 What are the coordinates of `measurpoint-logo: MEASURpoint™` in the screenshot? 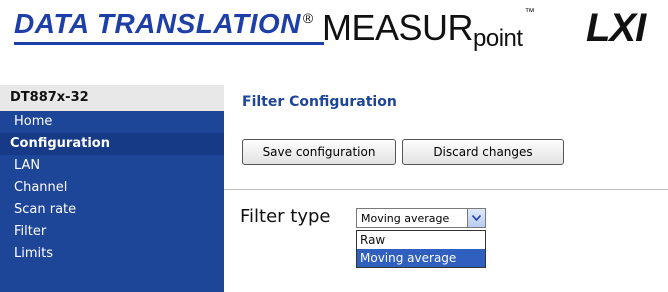 It's located at (428, 30).